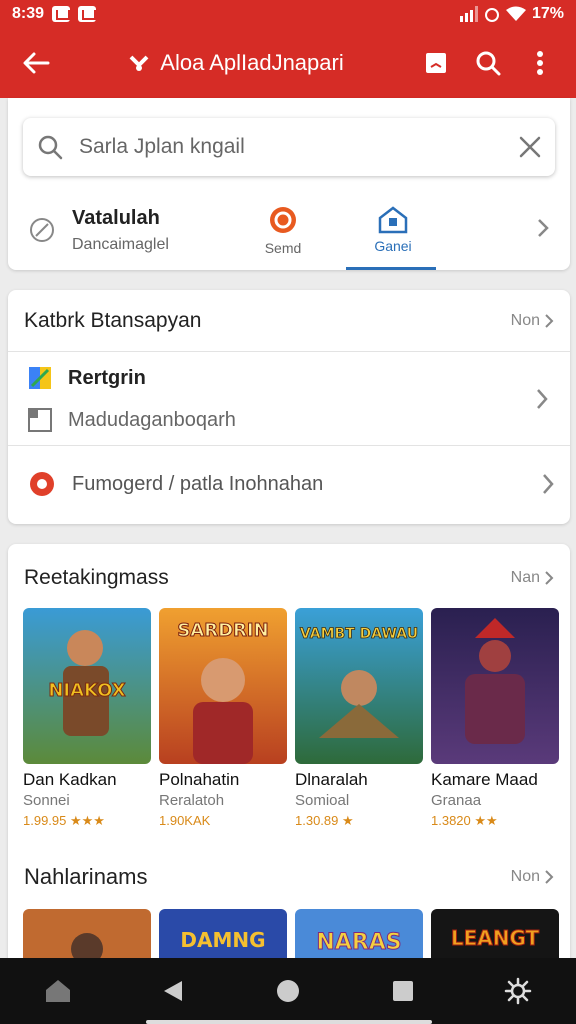 Image resolution: width=576 pixels, height=1024 pixels. Describe the element at coordinates (393, 220) in the screenshot. I see `home-grid-icon` at that location.